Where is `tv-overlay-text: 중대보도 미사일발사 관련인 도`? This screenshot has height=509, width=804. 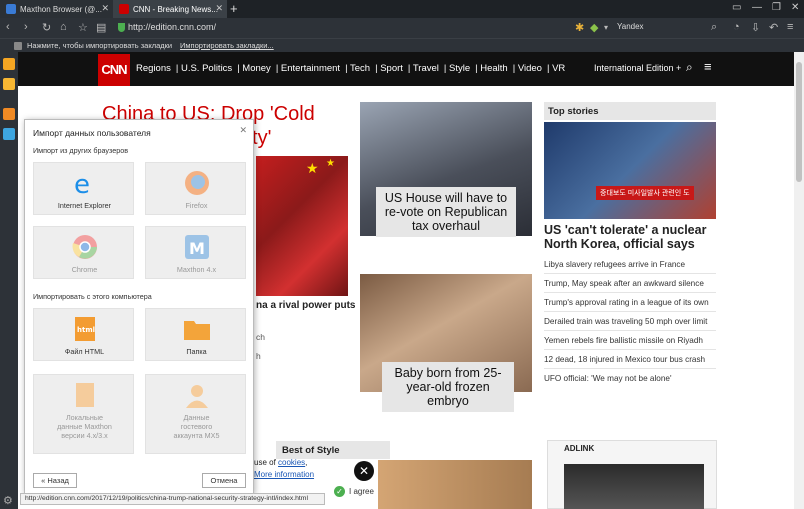
tv-overlay-text: 중대보도 미사일발사 관련인 도 is located at coordinates (645, 193).